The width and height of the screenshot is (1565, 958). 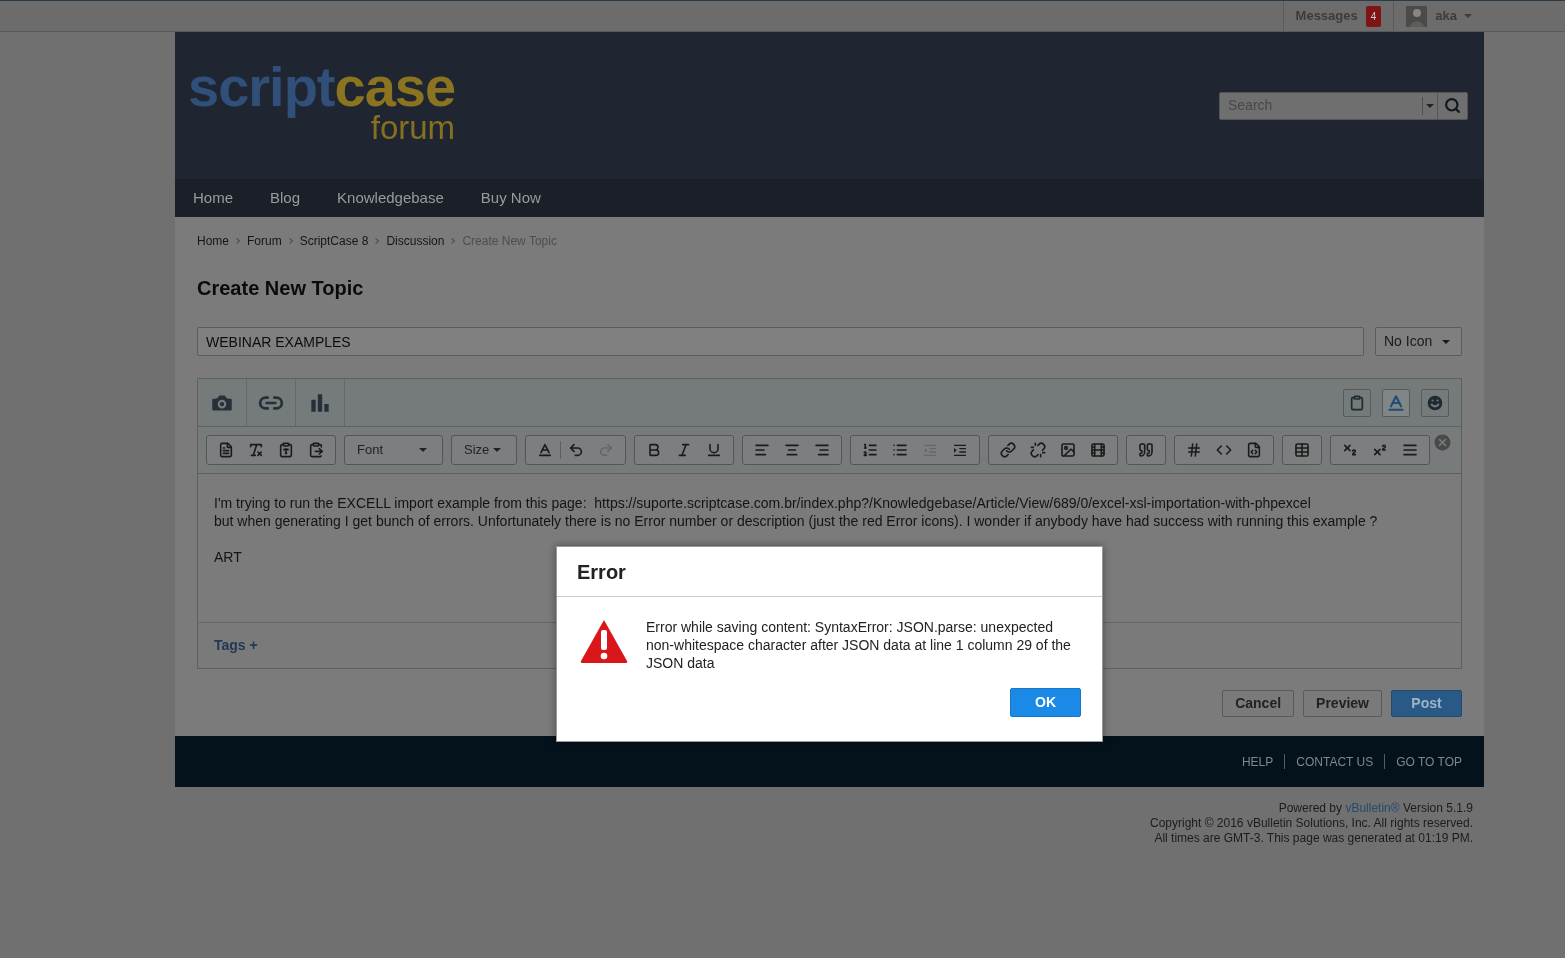 I want to click on page-title: Create New Topic, so click(x=281, y=288).